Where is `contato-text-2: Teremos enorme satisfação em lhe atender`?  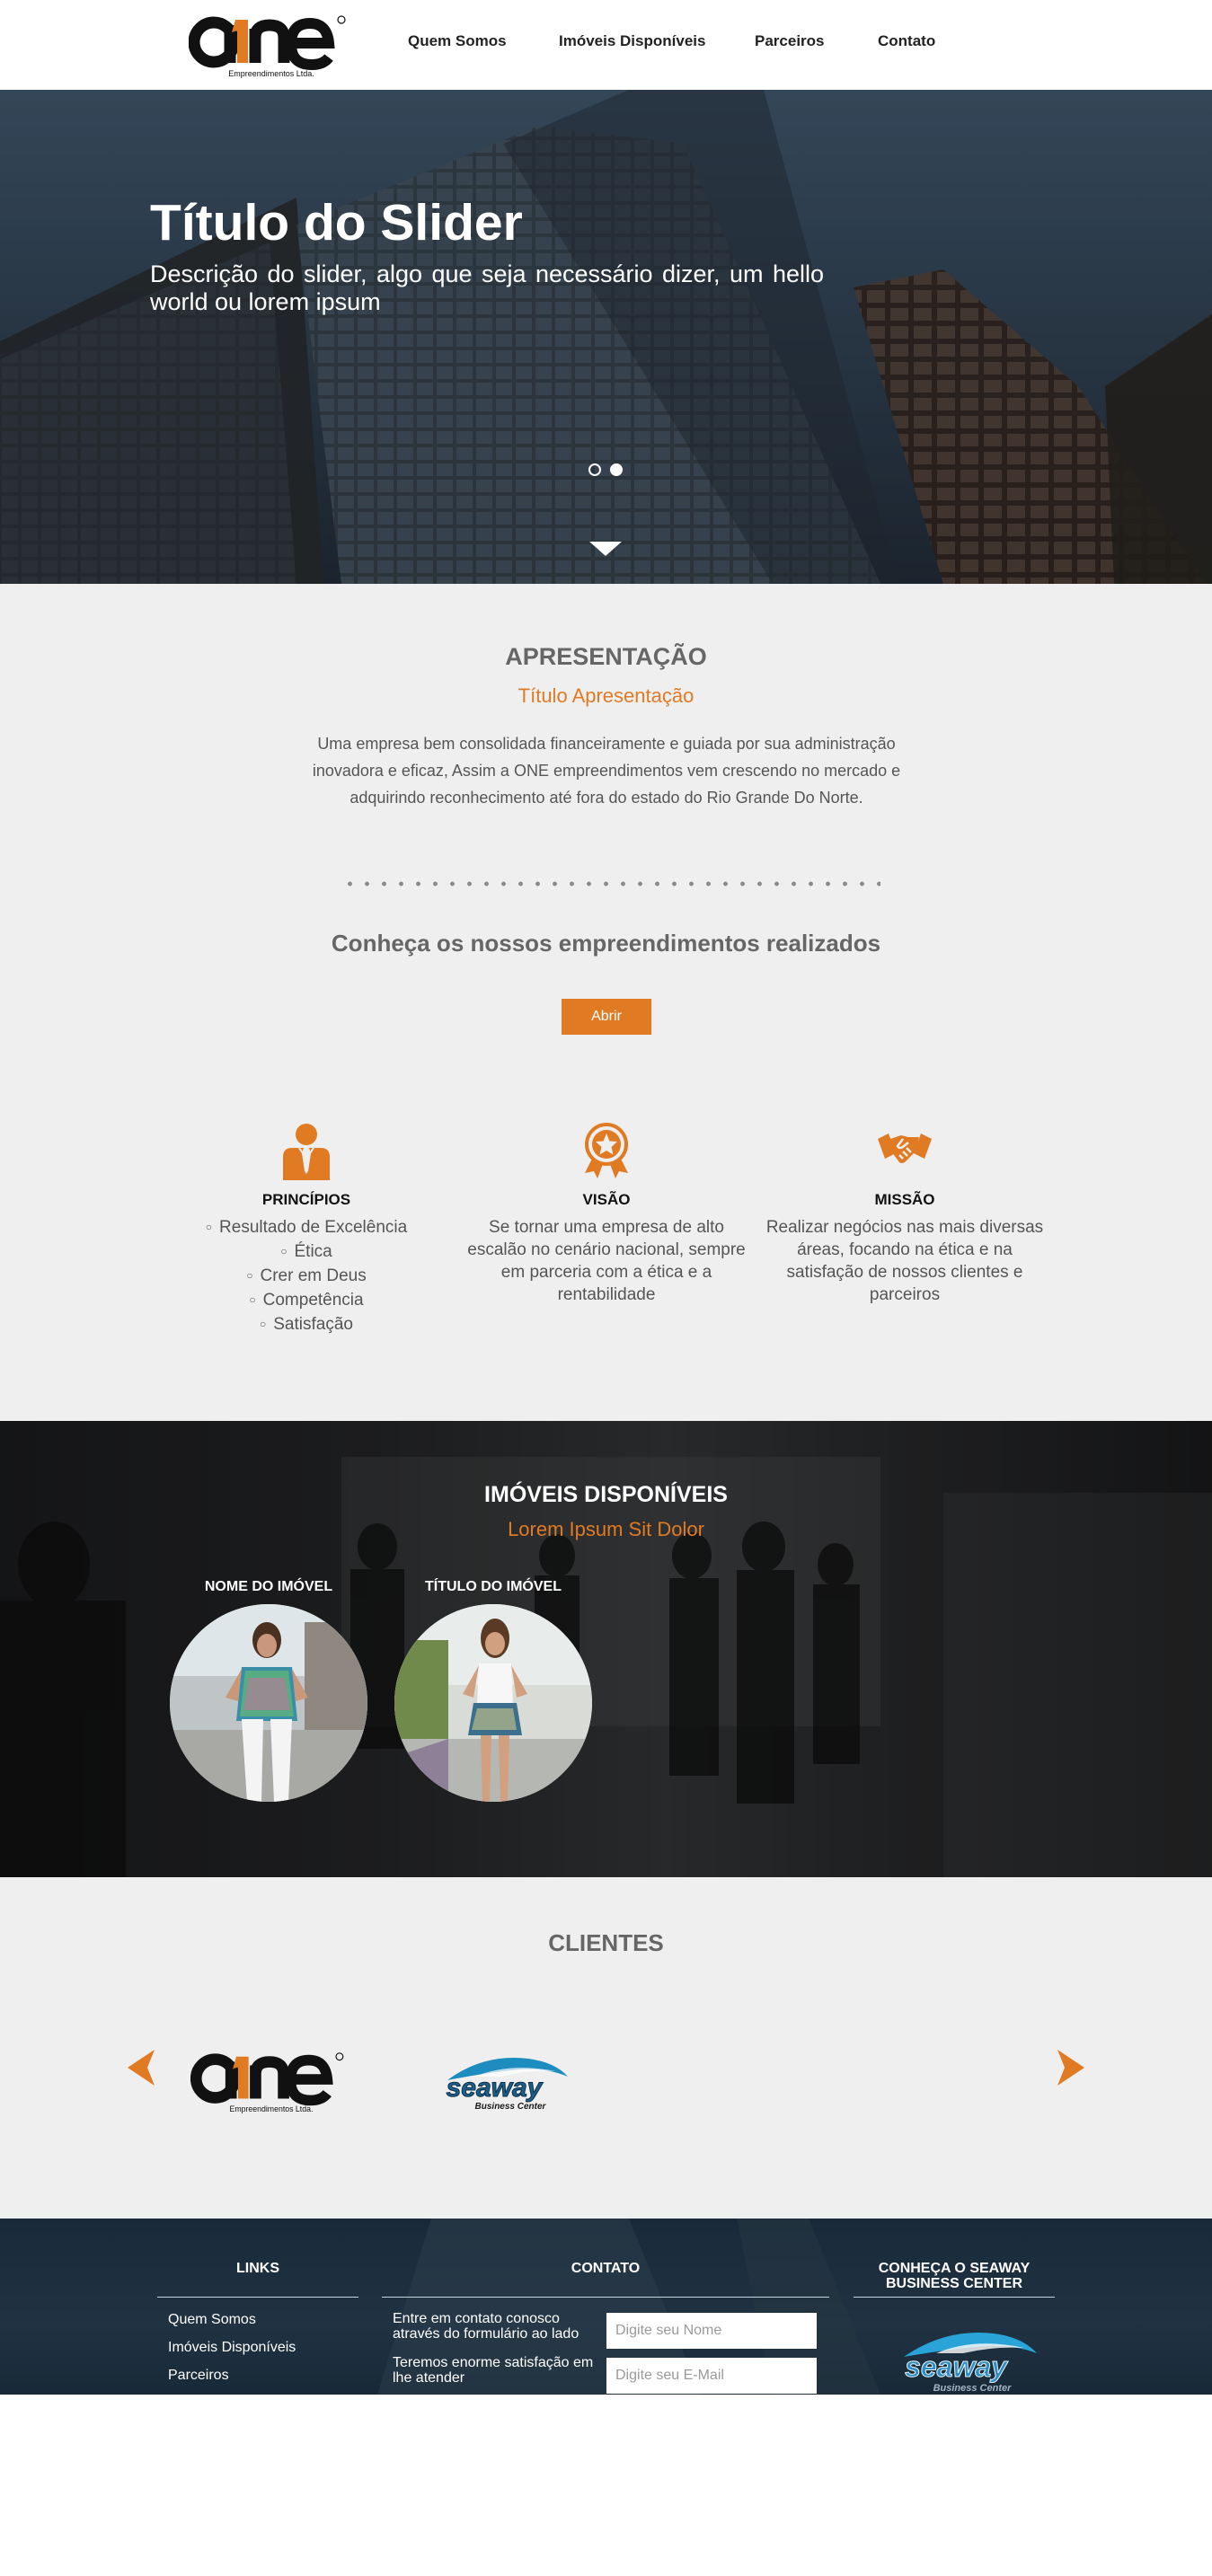
contato-text-2: Teremos enorme satisfação em lhe atender is located at coordinates (493, 2370).